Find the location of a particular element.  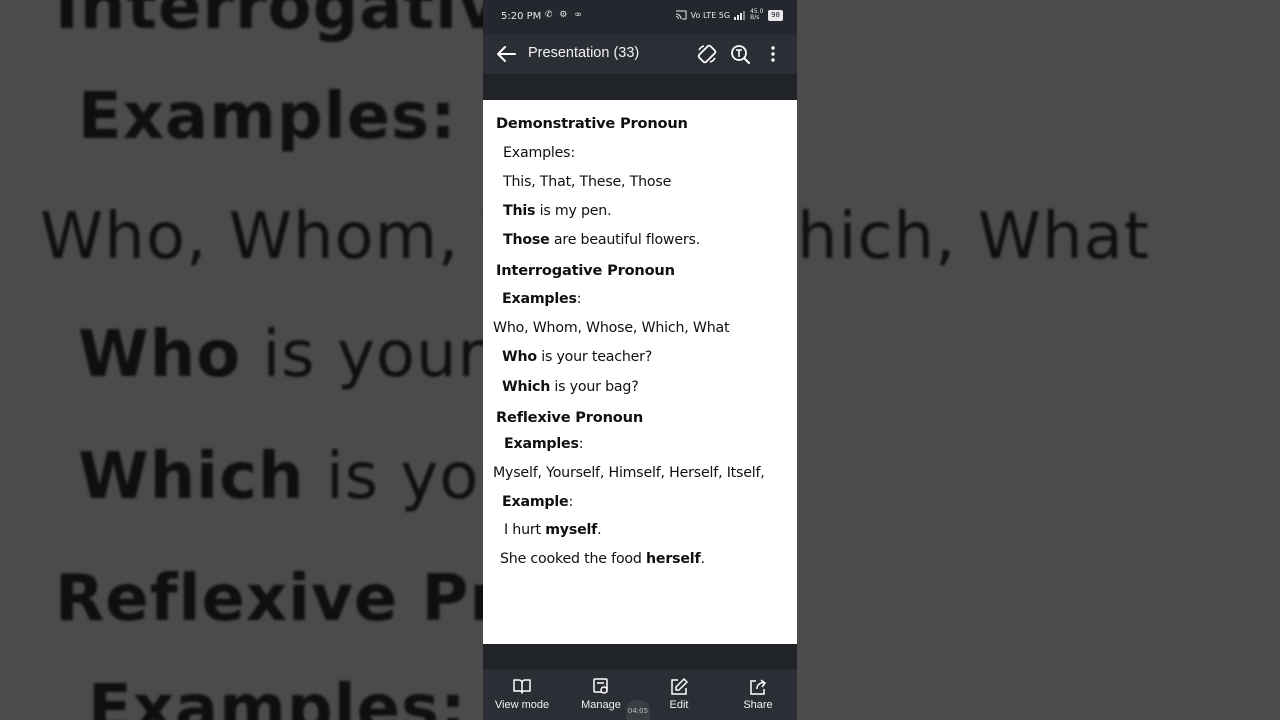

text-search-icon is located at coordinates (740, 54).